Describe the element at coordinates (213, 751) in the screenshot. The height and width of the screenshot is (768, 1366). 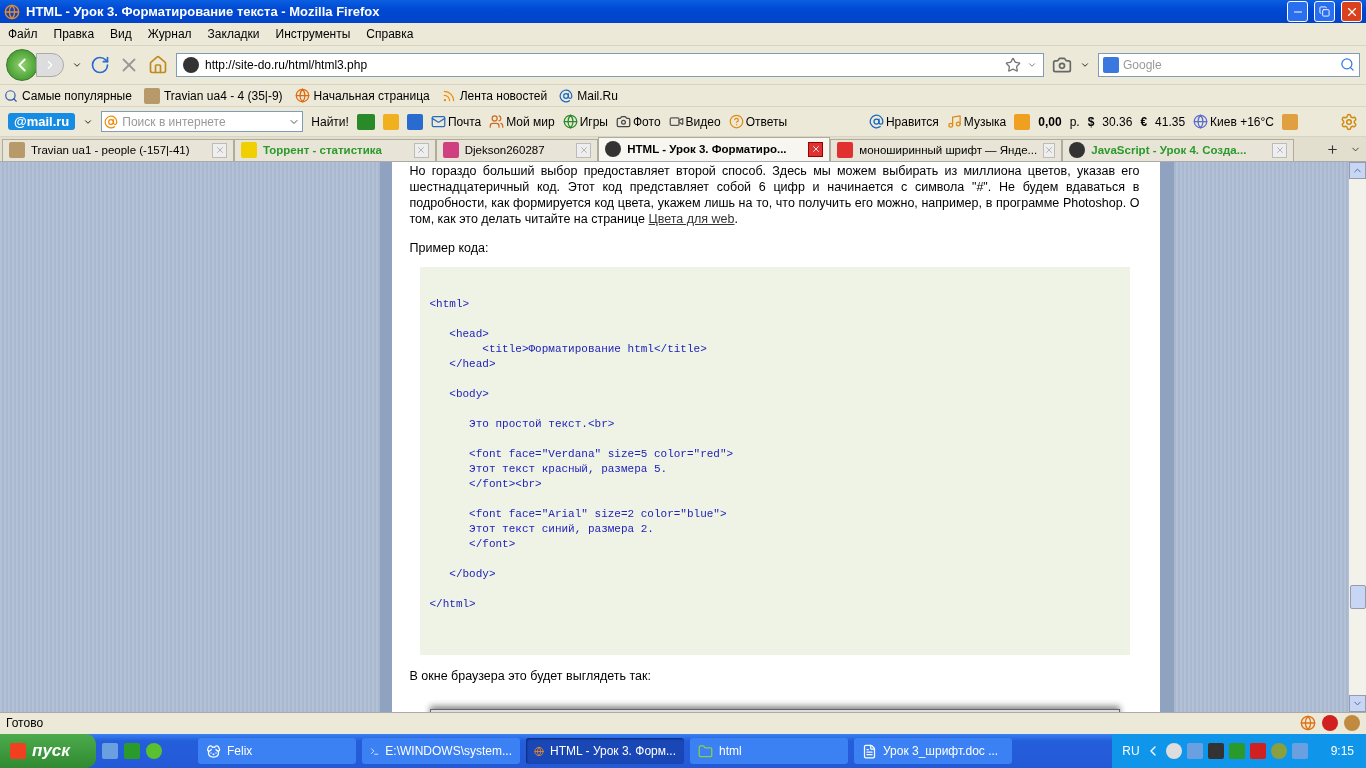
I see `paw-icon` at that location.